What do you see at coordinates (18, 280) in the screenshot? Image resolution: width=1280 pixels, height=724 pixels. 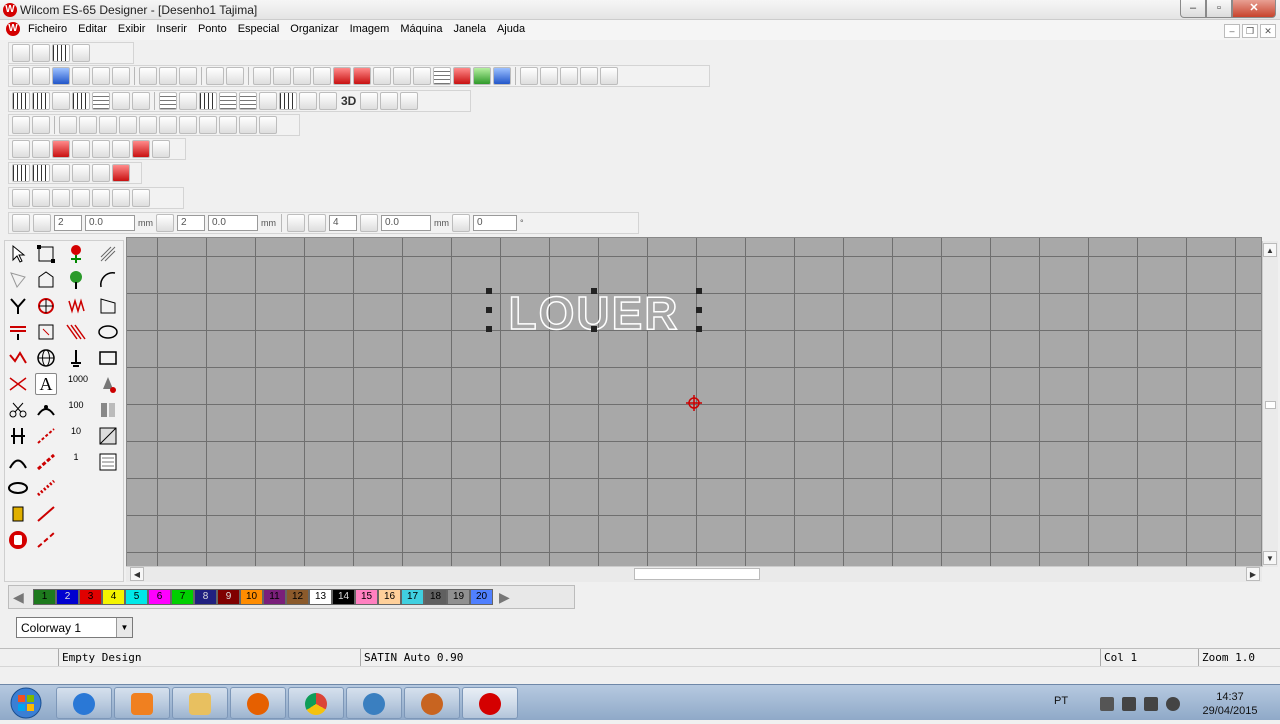 I see `polyline-select-icon` at bounding box center [18, 280].